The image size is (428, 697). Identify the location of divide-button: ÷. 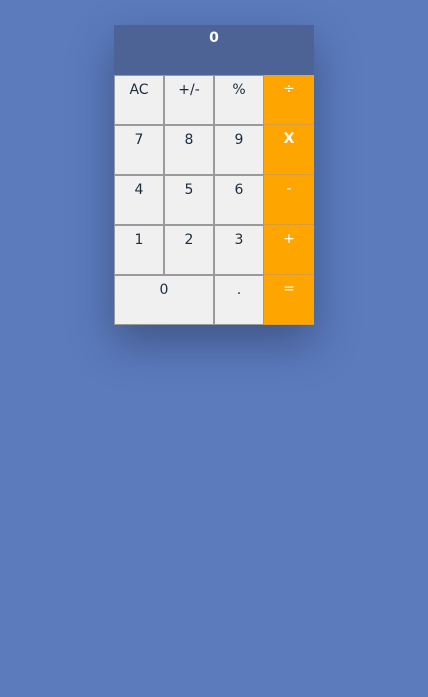
(289, 100).